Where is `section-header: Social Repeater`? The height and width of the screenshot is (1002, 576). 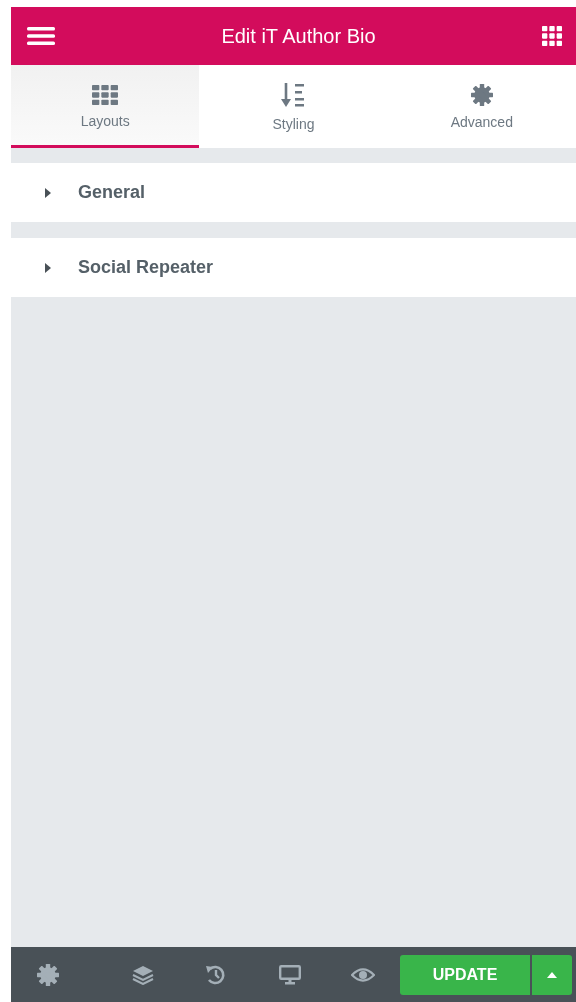
section-header: Social Repeater is located at coordinates (293, 267).